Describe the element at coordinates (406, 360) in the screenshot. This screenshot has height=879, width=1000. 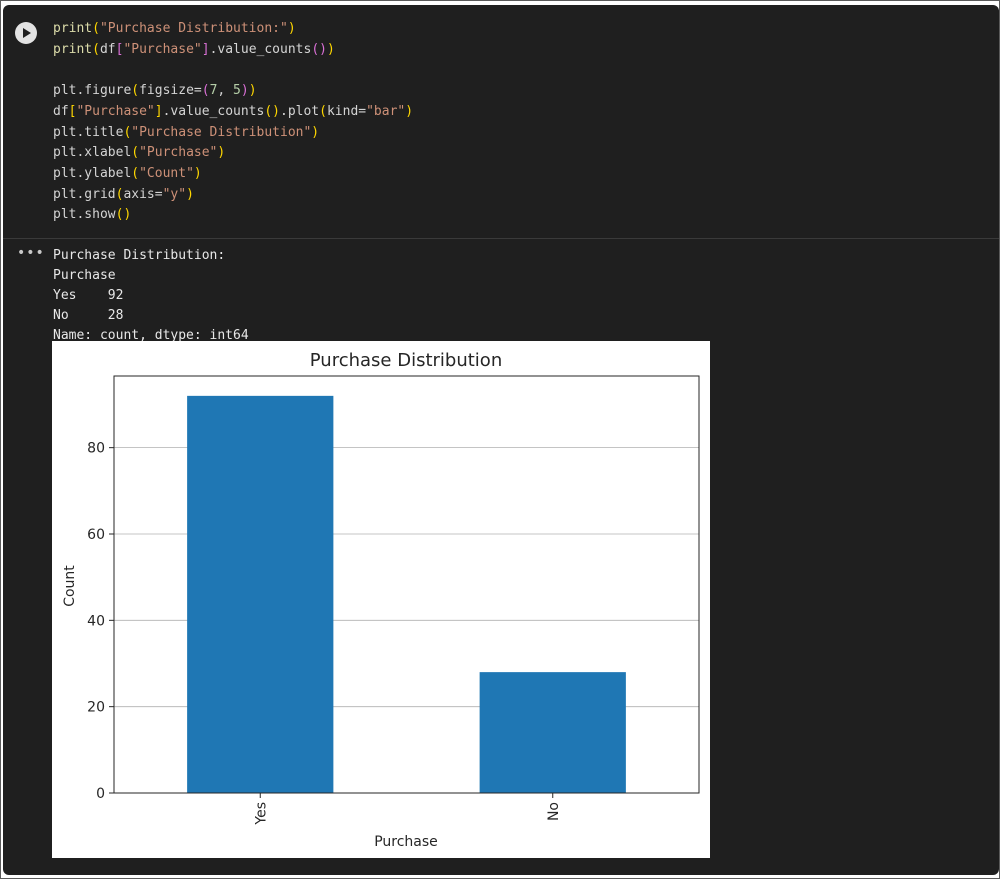
I see `chart-title: Purchase Distribution` at that location.